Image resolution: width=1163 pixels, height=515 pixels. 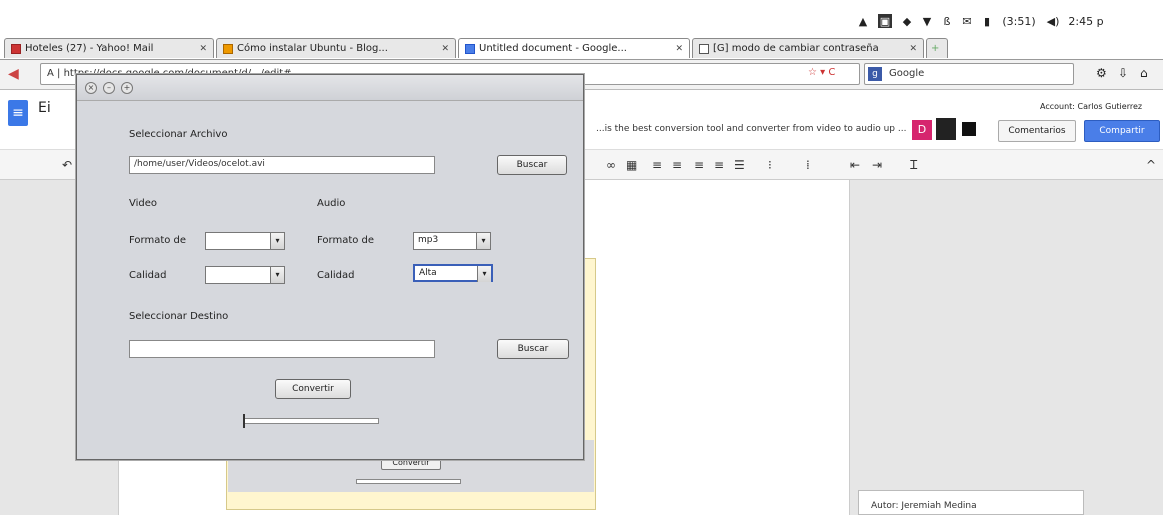 I want to click on user-avatar-d: D, so click(x=922, y=130).